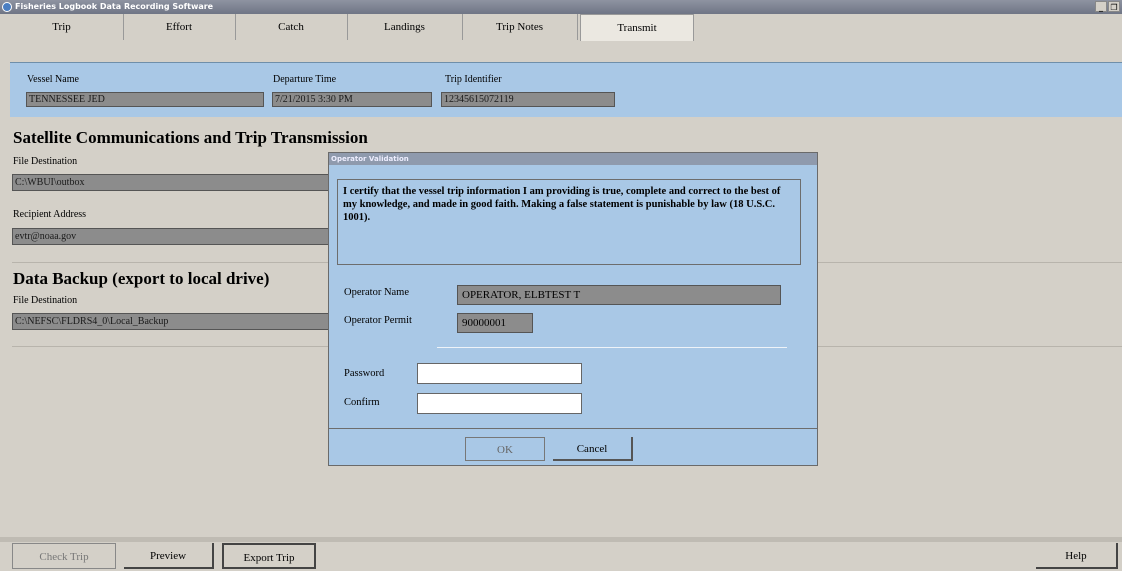  I want to click on tab-landings: Landings, so click(405, 27).